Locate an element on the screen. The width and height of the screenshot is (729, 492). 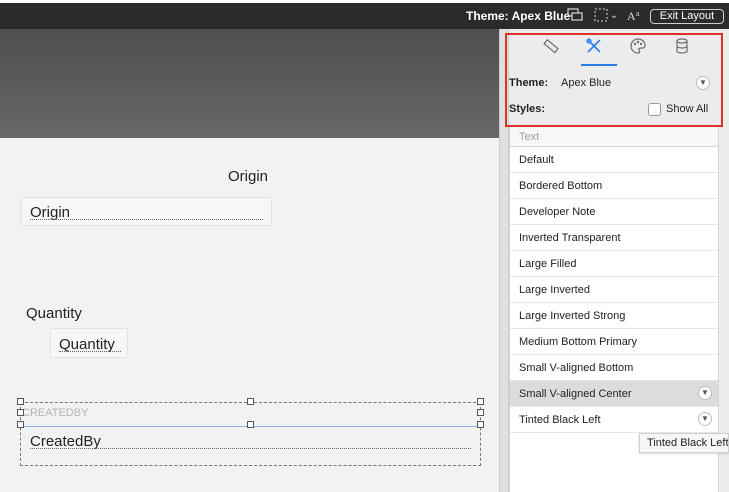
style-item-tinted-black-left: Tinted Black Left ▼ is located at coordinates (614, 420).